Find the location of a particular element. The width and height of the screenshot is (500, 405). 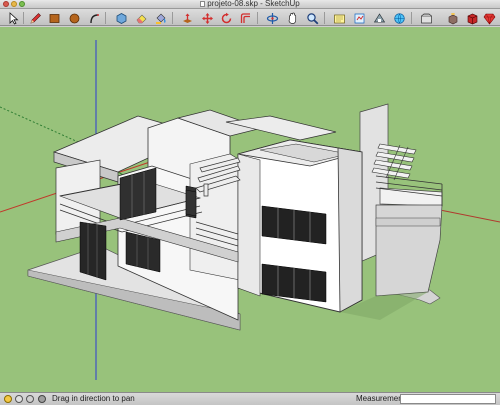

arc-icon is located at coordinates (94, 18).